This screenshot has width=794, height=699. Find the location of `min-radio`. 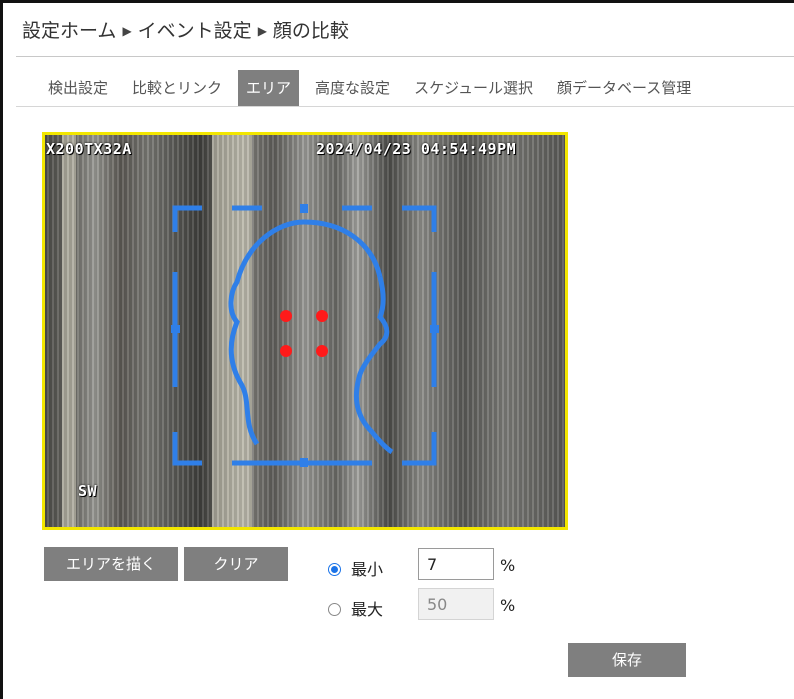

min-radio is located at coordinates (334, 569).